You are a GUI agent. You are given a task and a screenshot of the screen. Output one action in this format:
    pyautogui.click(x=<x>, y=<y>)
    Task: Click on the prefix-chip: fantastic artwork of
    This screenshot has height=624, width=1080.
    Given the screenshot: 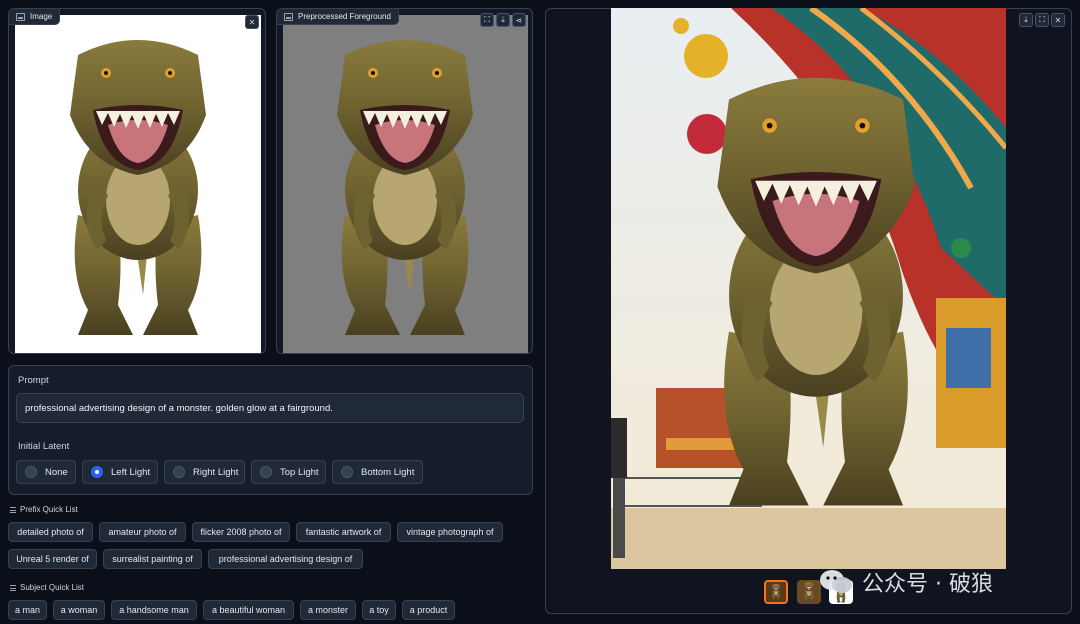 What is the action you would take?
    pyautogui.click(x=343, y=532)
    